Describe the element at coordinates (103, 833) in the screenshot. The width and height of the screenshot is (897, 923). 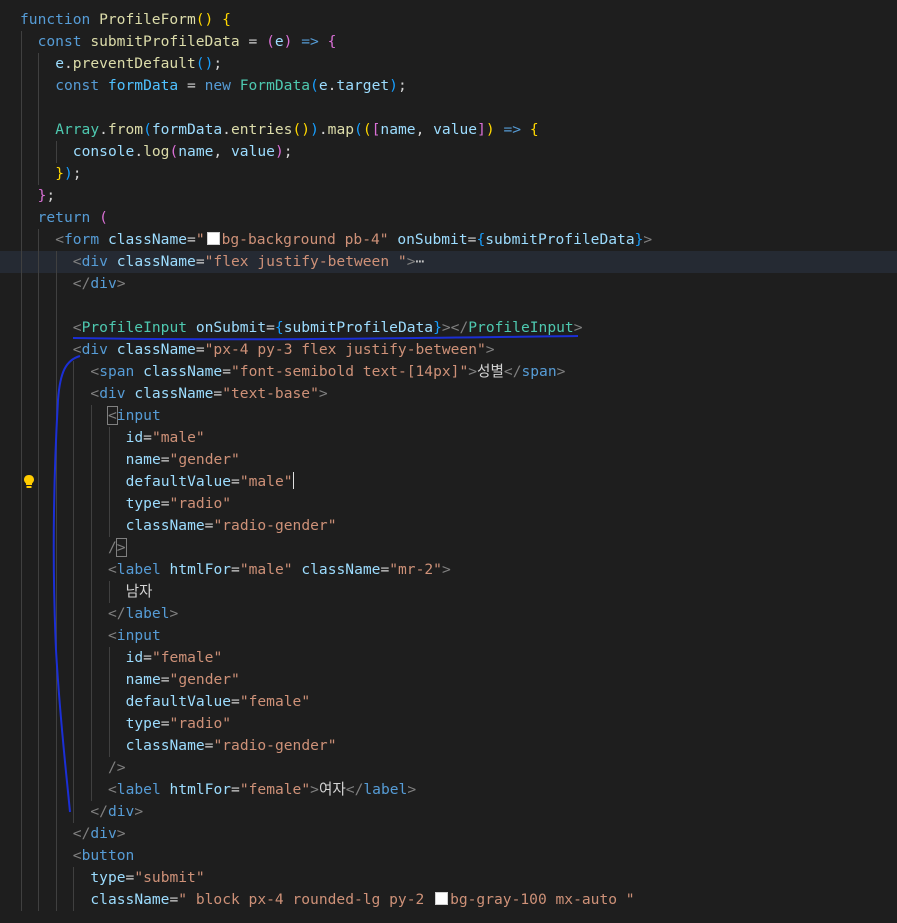
I see `code-token: div` at that location.